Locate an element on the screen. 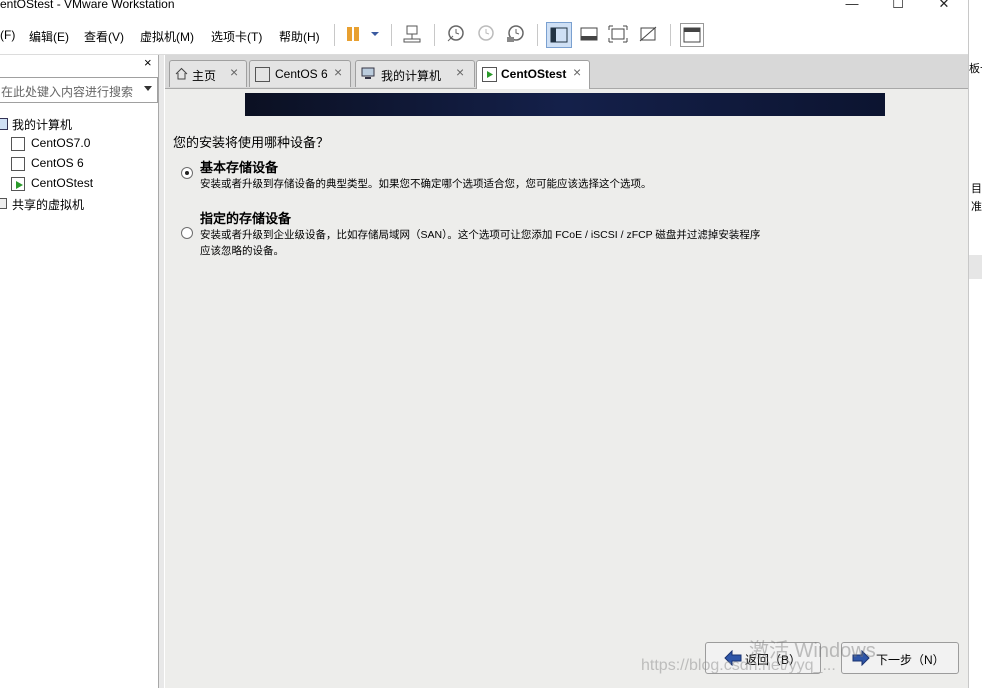 The height and width of the screenshot is (688, 982). radio-selected-dot is located at coordinates (187, 173).